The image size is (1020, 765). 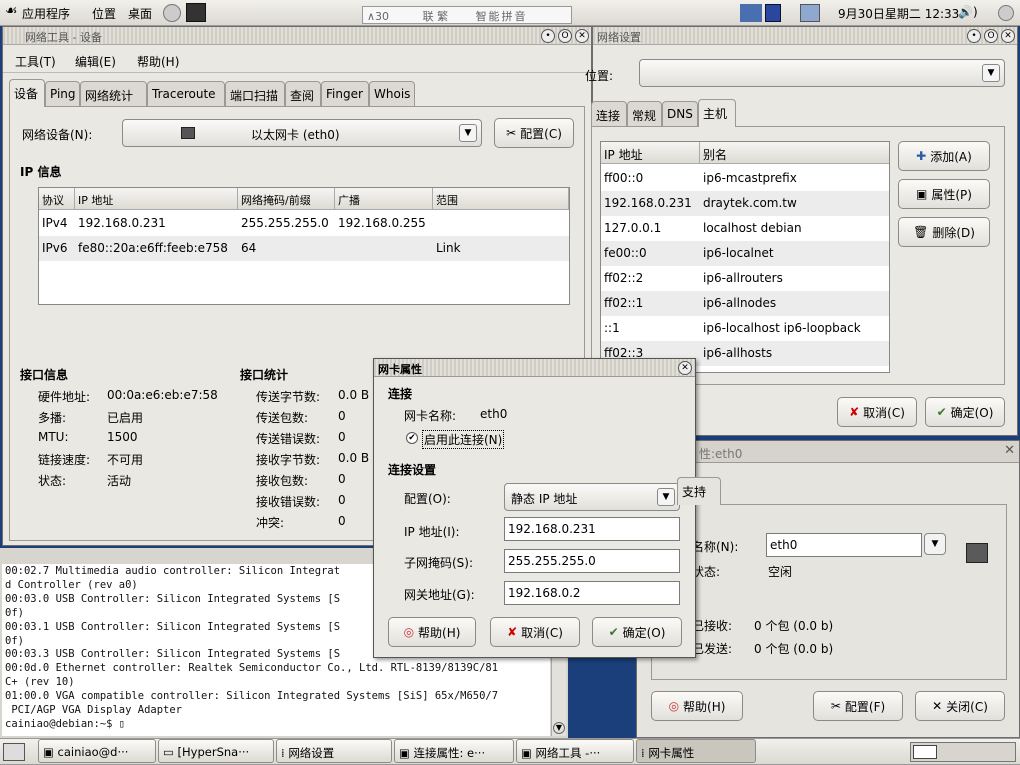 What do you see at coordinates (794, 153) in the screenshot?
I see `col-alias: 别名` at bounding box center [794, 153].